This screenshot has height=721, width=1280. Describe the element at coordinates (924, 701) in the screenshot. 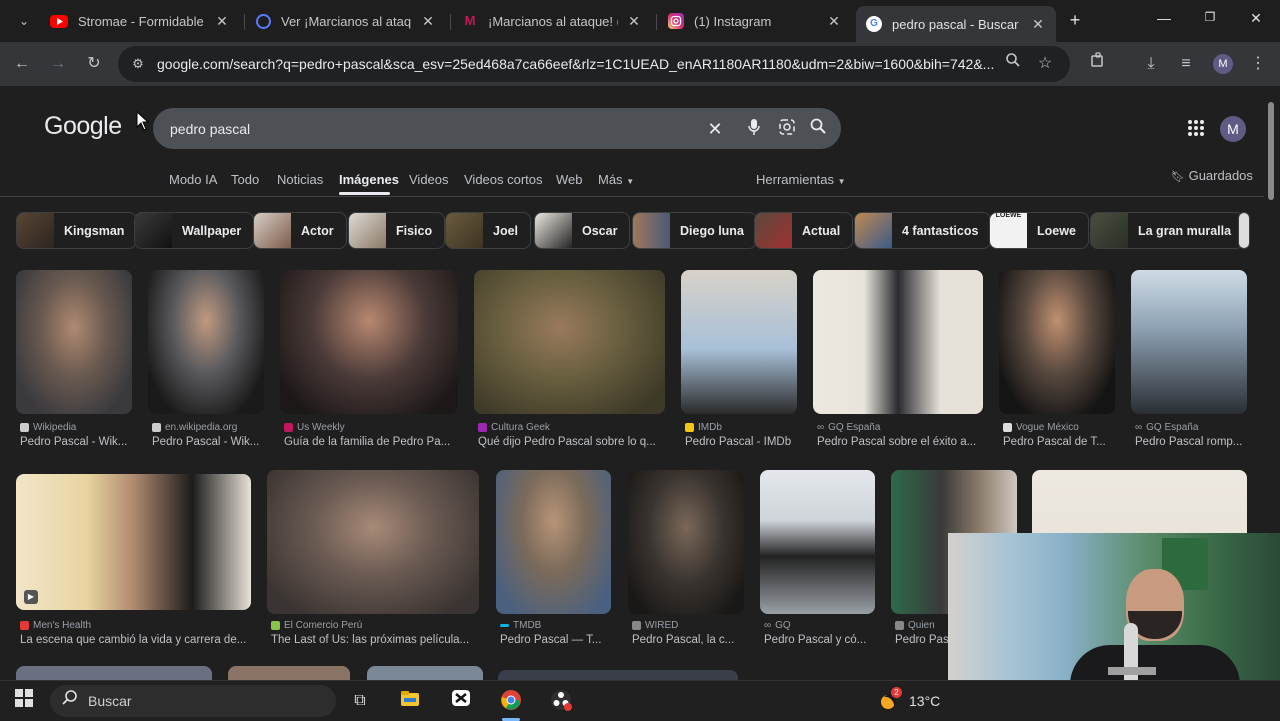

I see `temperature-label: 13°C` at that location.